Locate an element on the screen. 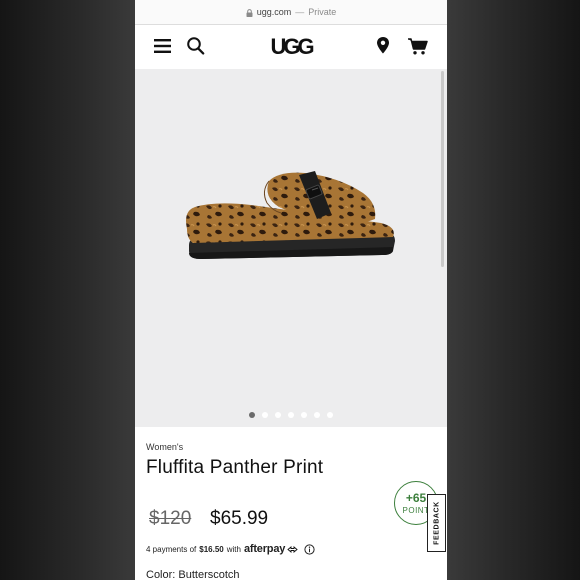 The width and height of the screenshot is (580, 580). browser-url-bar: ugg.com — Private is located at coordinates (291, 12).